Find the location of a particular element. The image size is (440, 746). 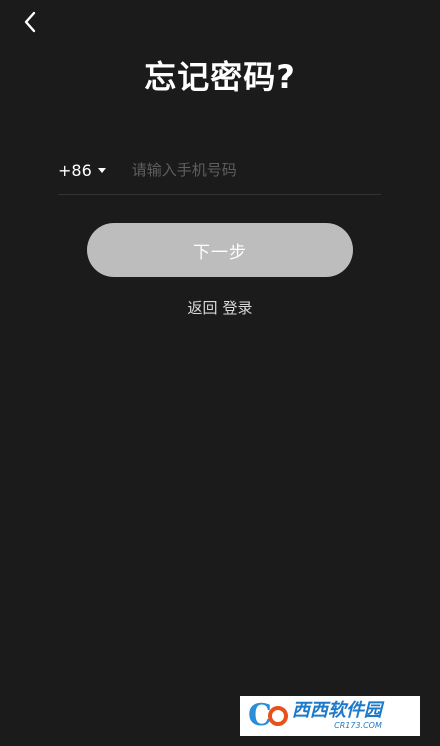

chevron-left-icon is located at coordinates (30, 22).